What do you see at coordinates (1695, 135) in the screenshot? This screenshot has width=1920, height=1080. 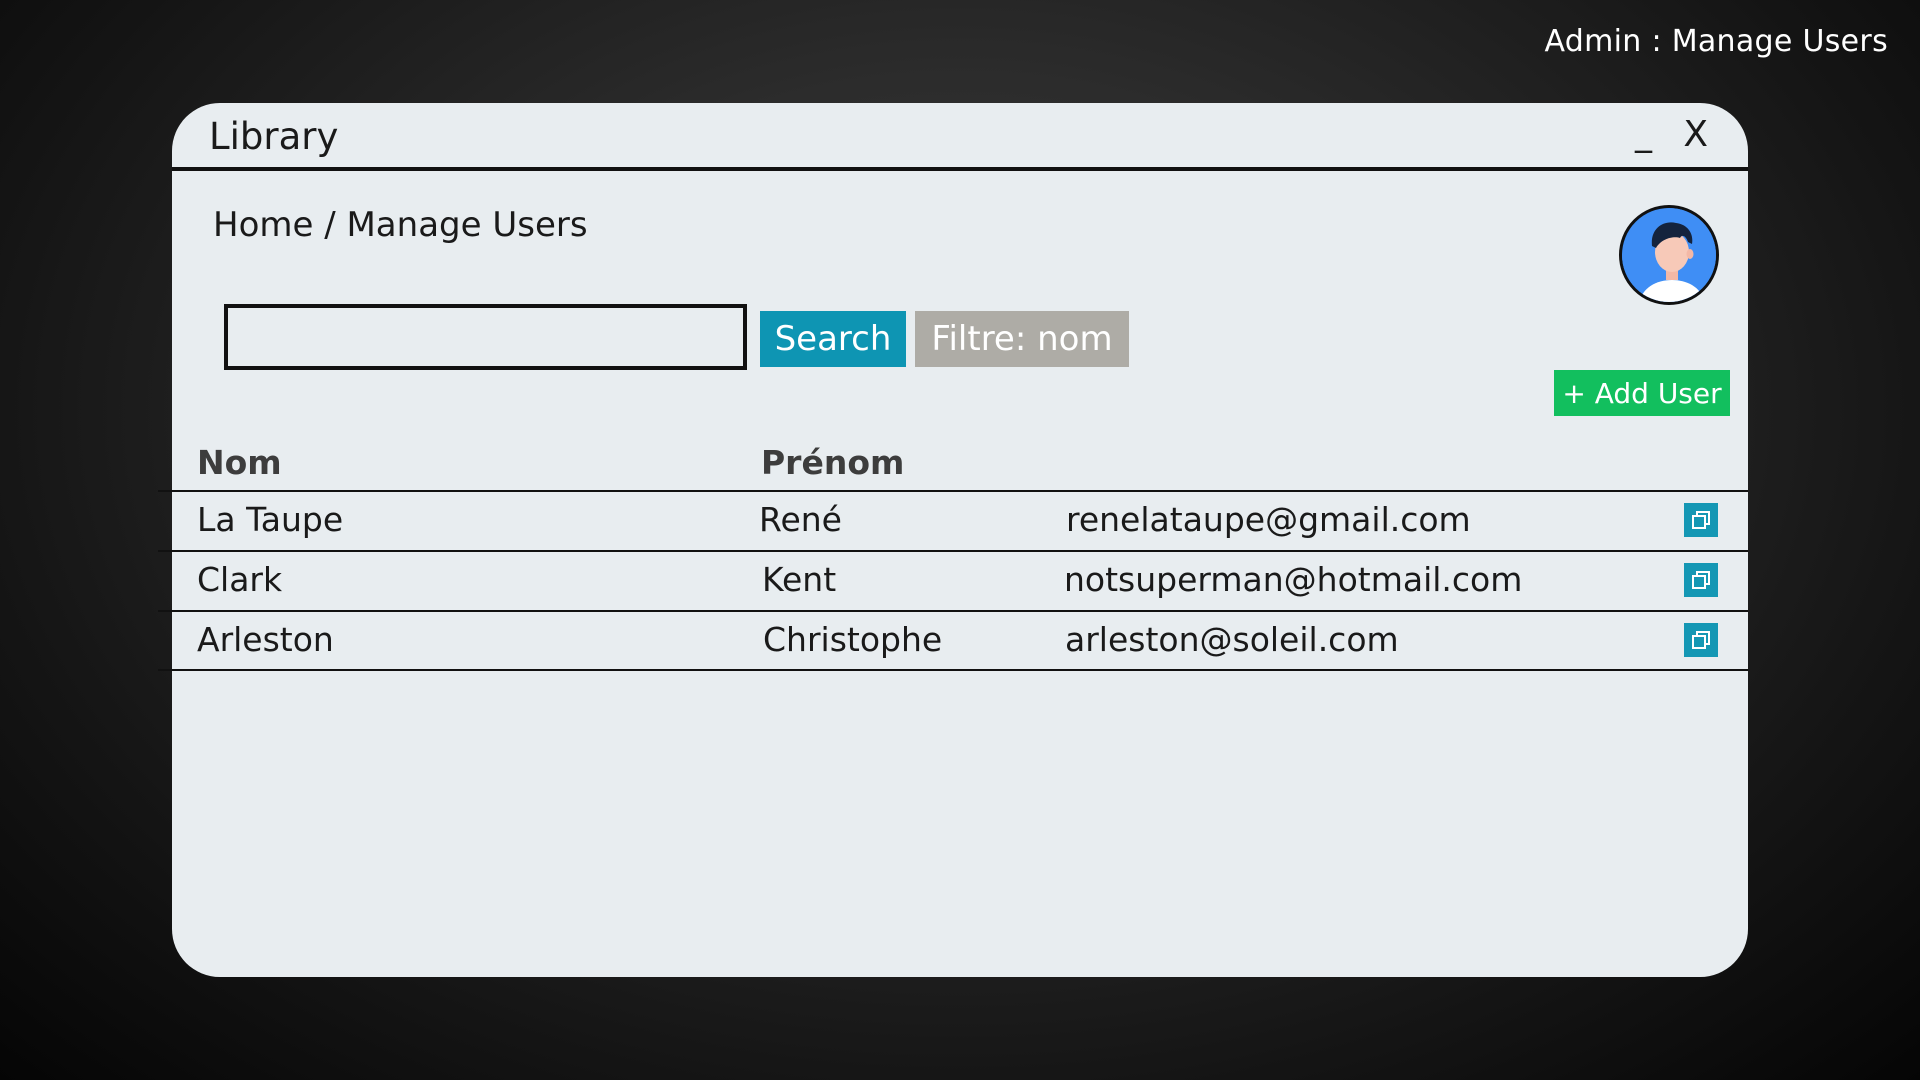 I see `close-button: X` at bounding box center [1695, 135].